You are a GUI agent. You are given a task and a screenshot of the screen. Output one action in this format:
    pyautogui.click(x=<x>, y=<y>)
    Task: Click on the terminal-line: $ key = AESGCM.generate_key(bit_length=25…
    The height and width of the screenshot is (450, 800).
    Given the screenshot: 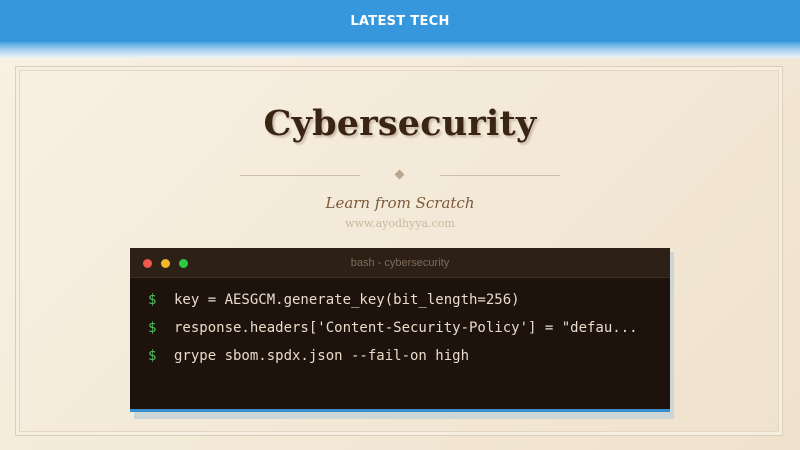 What is the action you would take?
    pyautogui.click(x=334, y=300)
    